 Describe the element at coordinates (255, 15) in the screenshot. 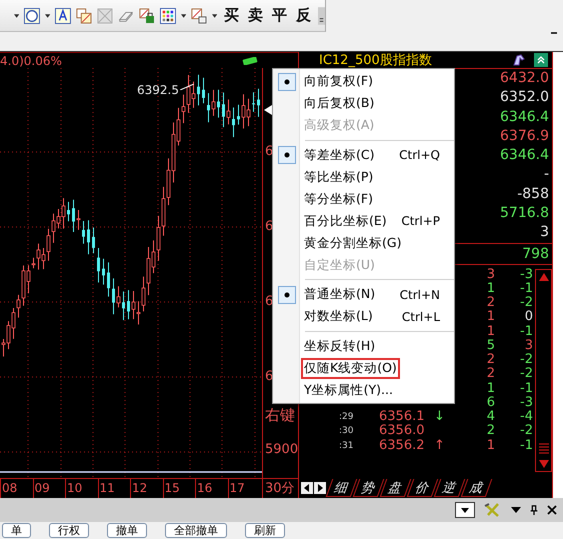

I see `trade-button: 卖` at that location.